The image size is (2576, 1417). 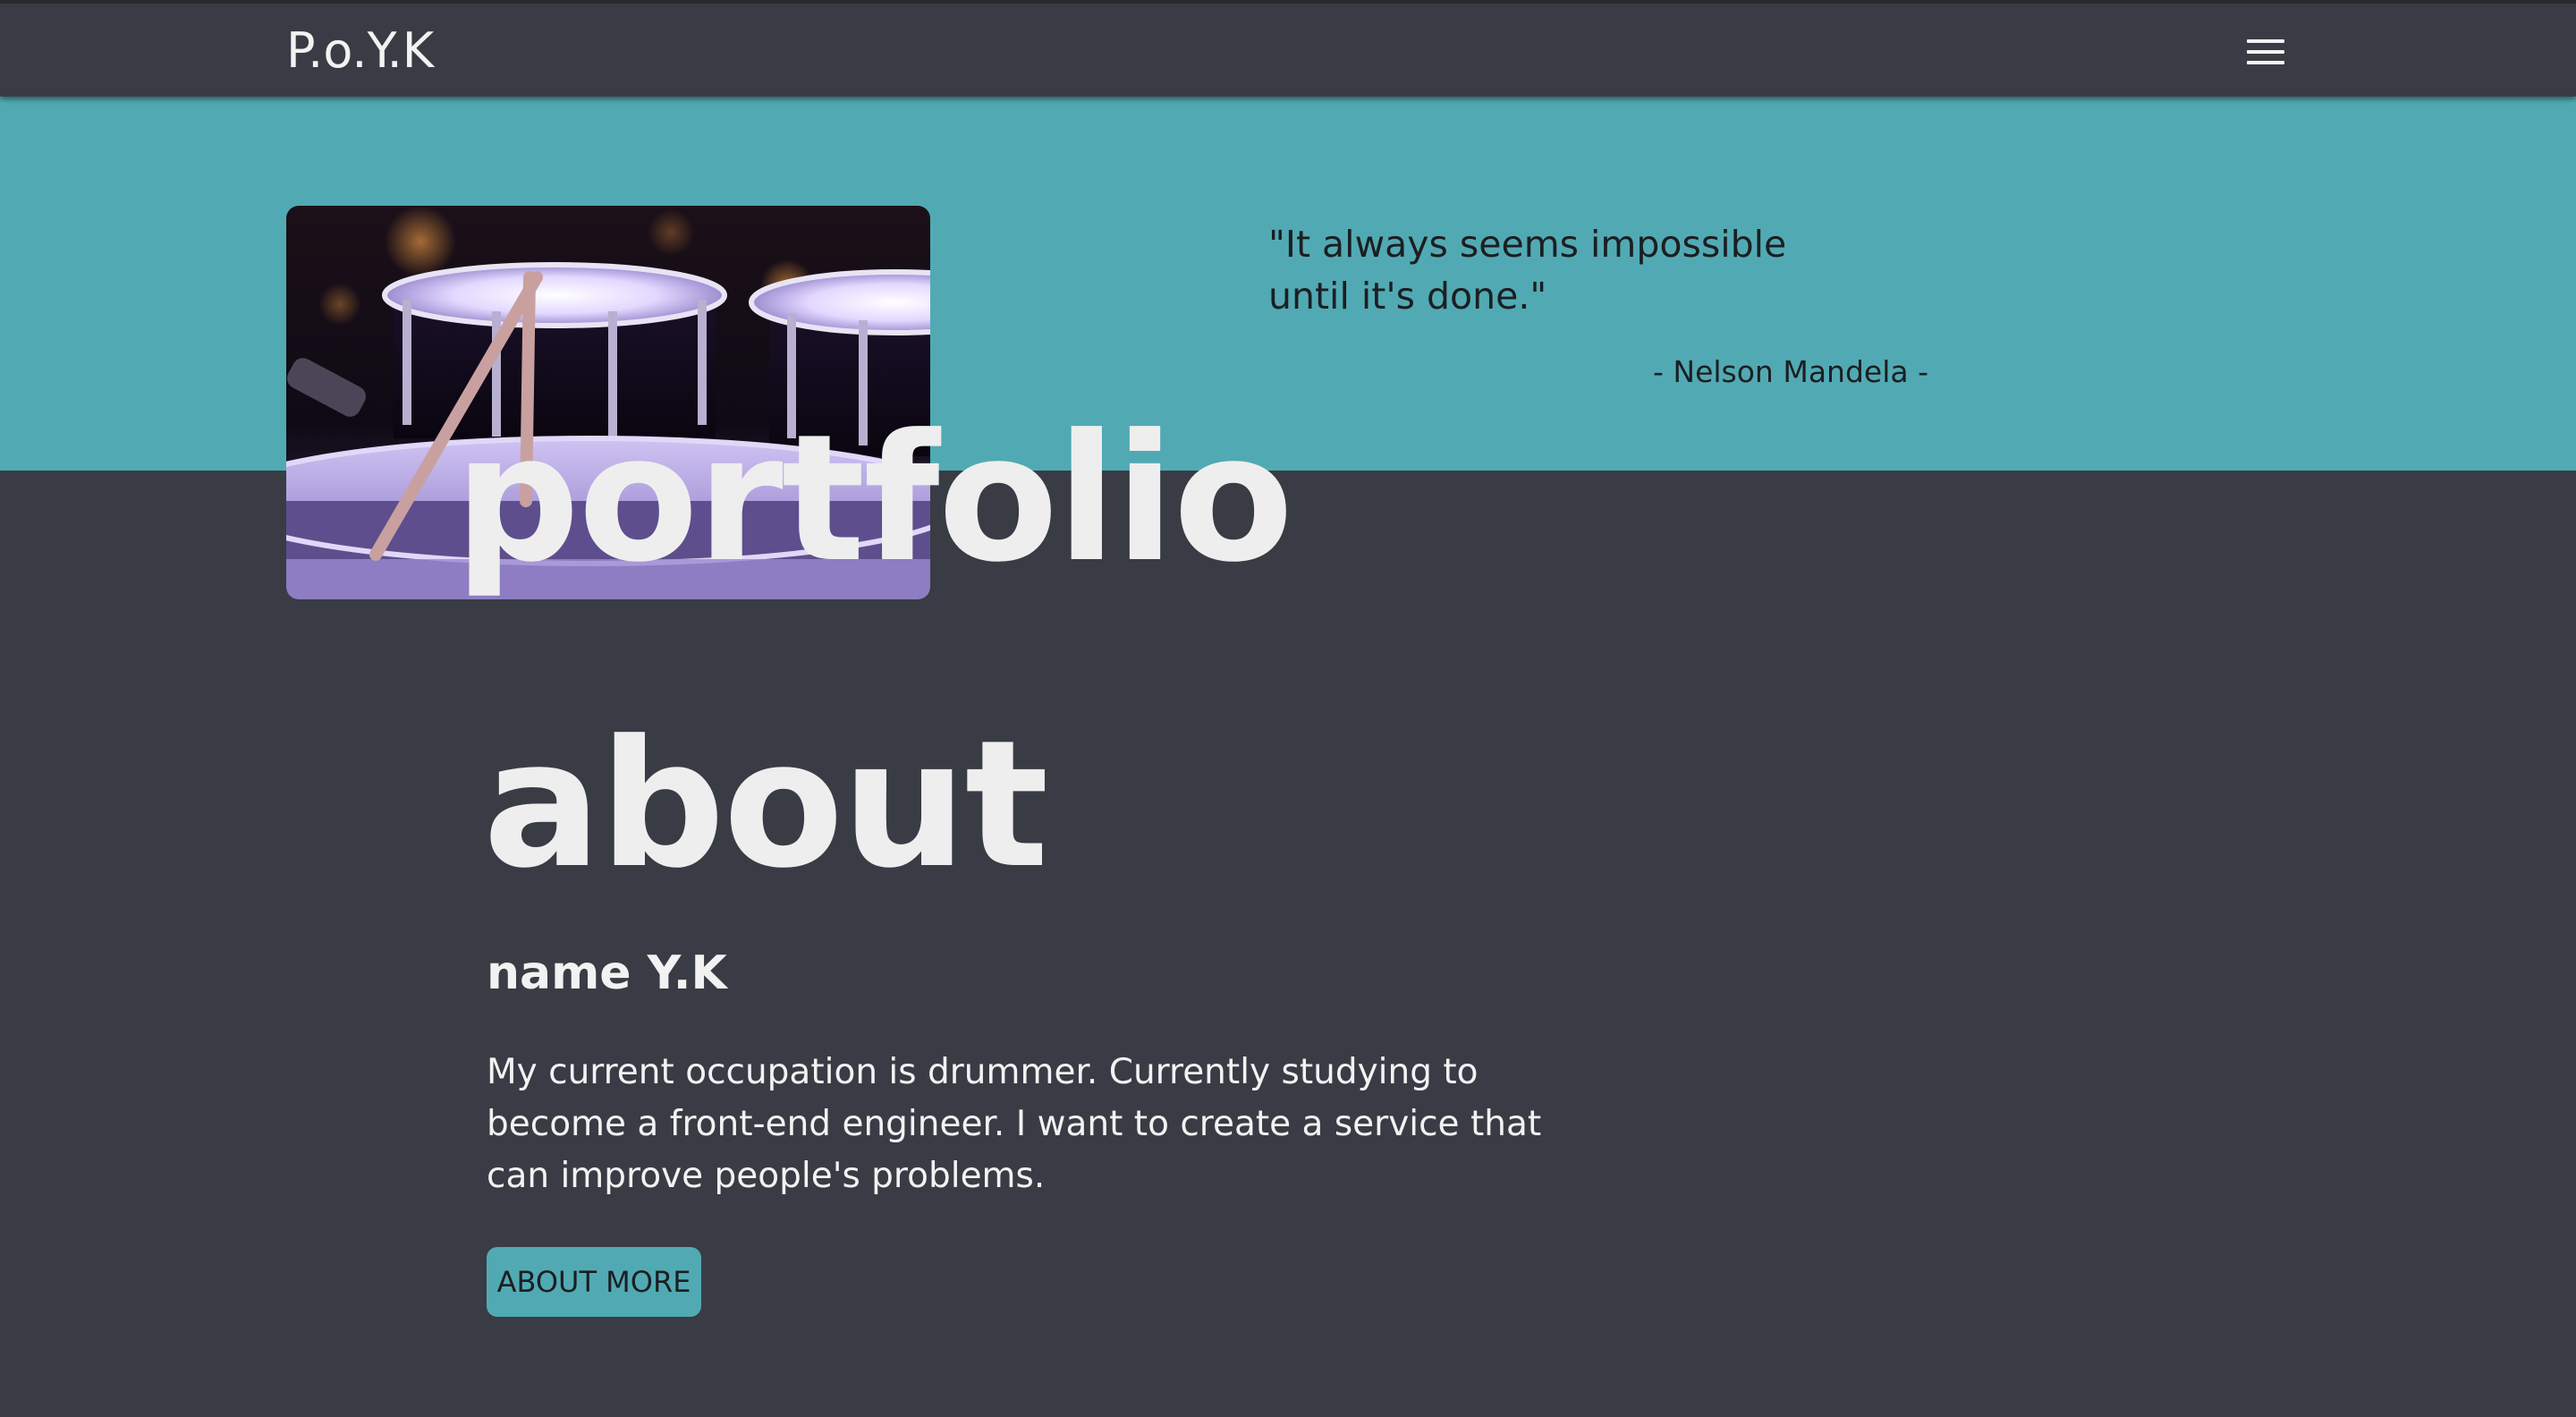 What do you see at coordinates (765, 805) in the screenshot?
I see `about-heading: about` at bounding box center [765, 805].